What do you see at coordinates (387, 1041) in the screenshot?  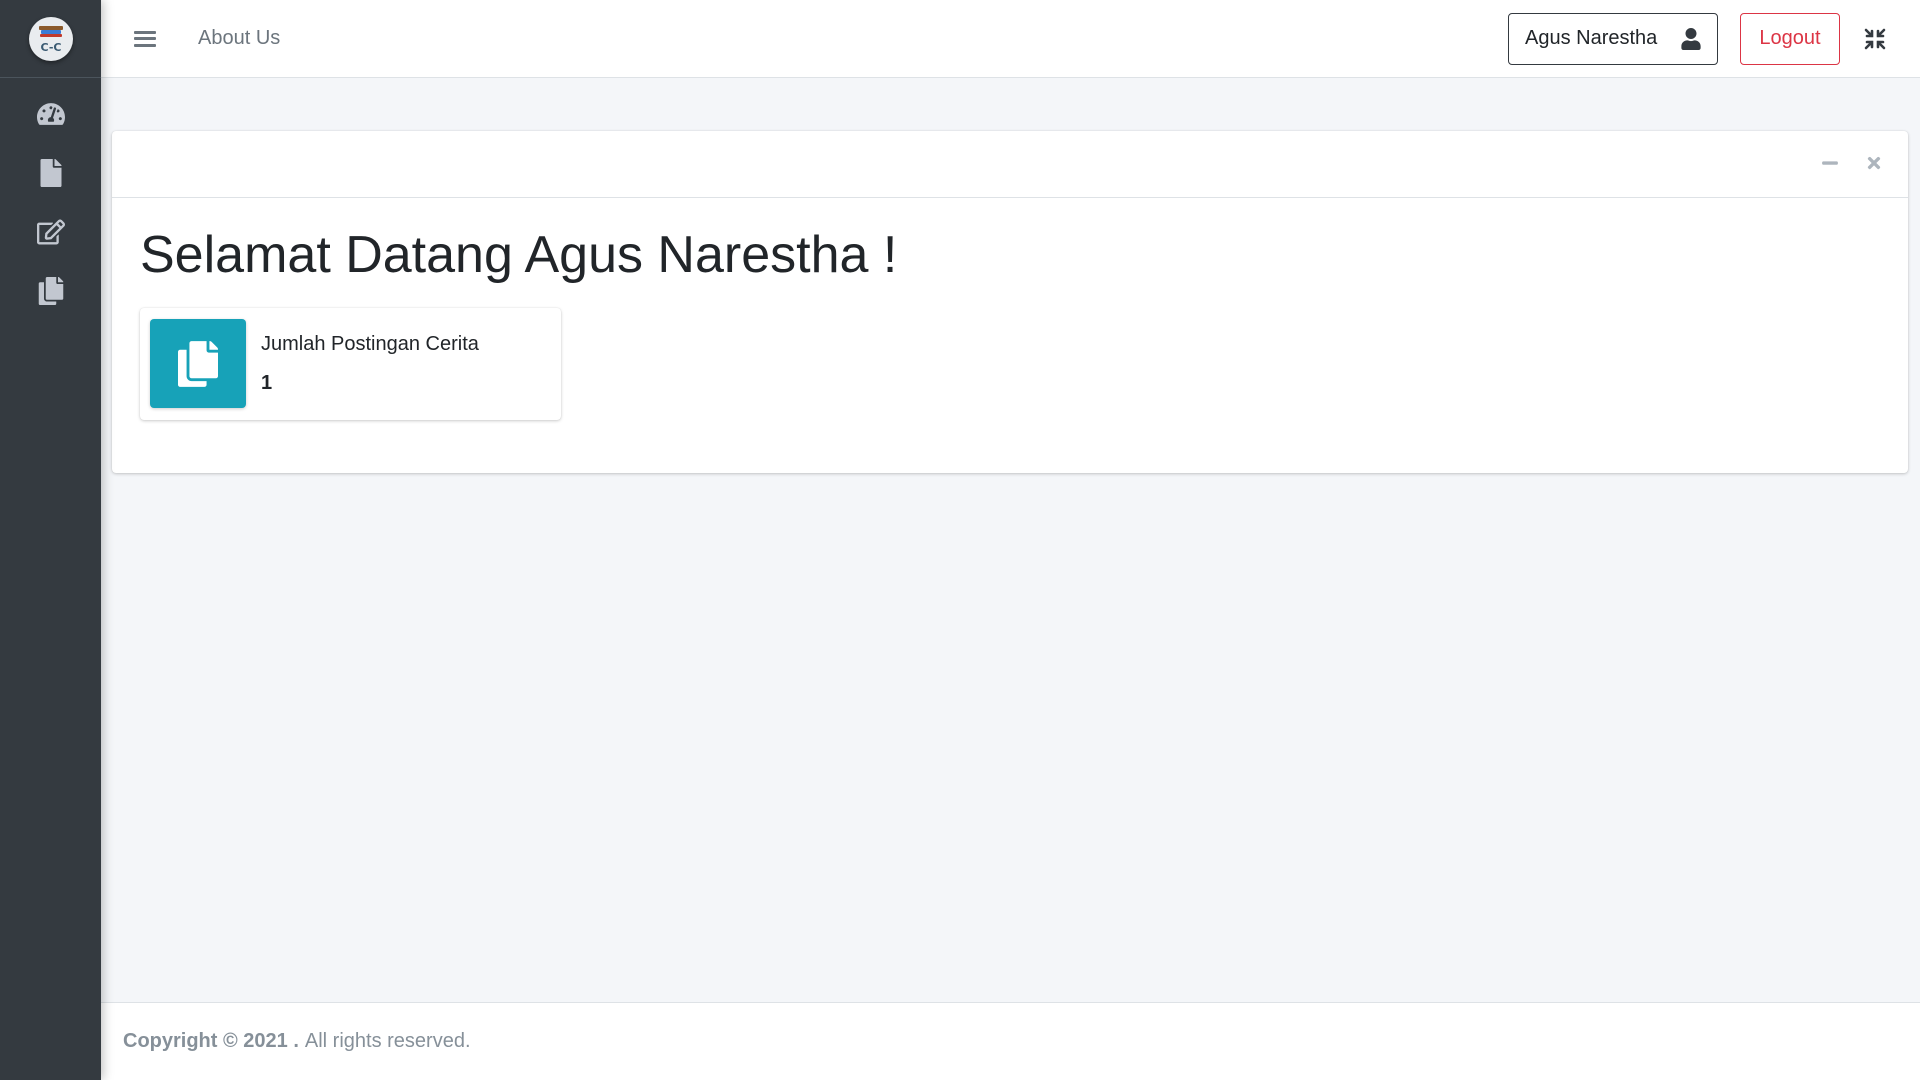 I see `footer-rights: All rights reserved.` at bounding box center [387, 1041].